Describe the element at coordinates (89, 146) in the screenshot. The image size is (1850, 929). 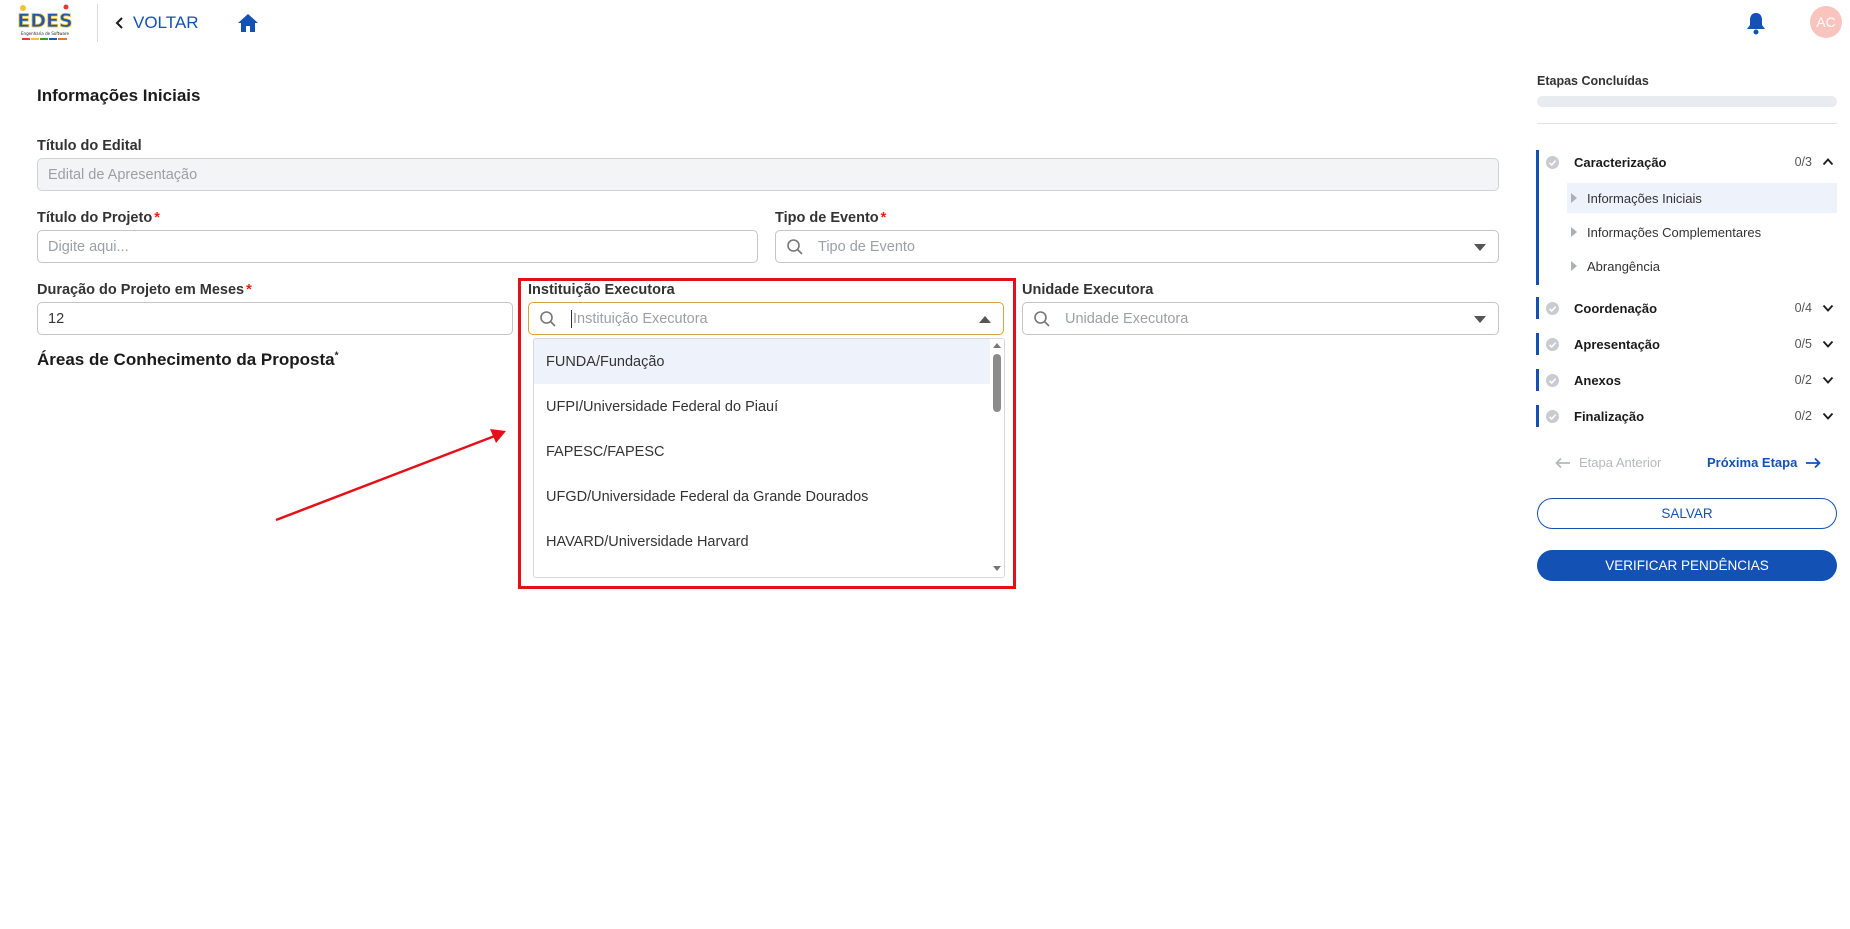
I see `titulo-edital-label: Título do Edital` at that location.